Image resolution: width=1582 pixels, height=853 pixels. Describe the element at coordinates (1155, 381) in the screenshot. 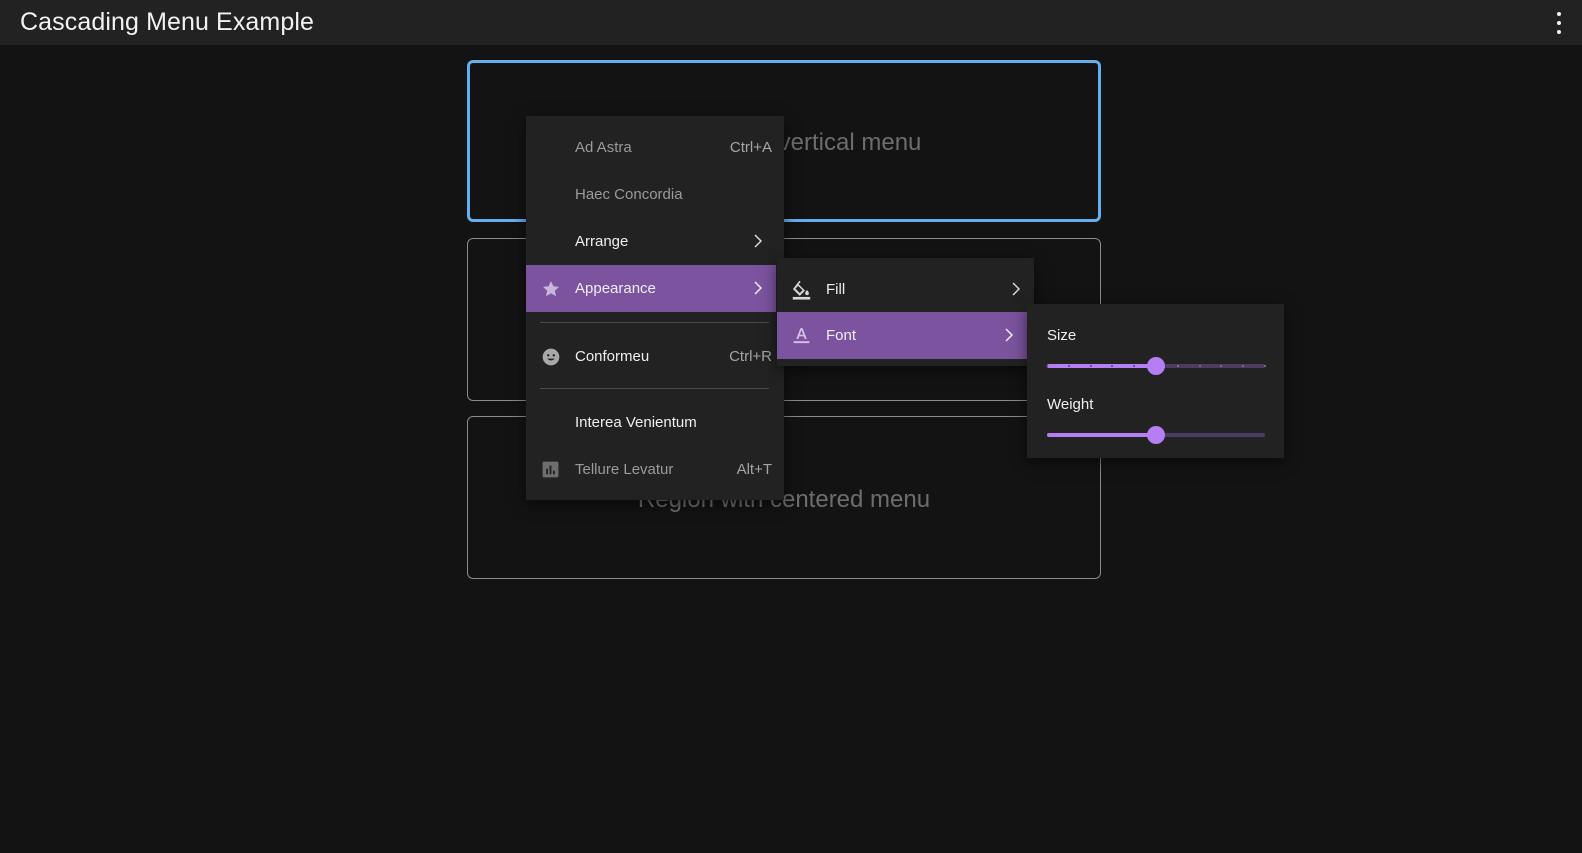

I see `font-settings-panel: Size Weight` at that location.